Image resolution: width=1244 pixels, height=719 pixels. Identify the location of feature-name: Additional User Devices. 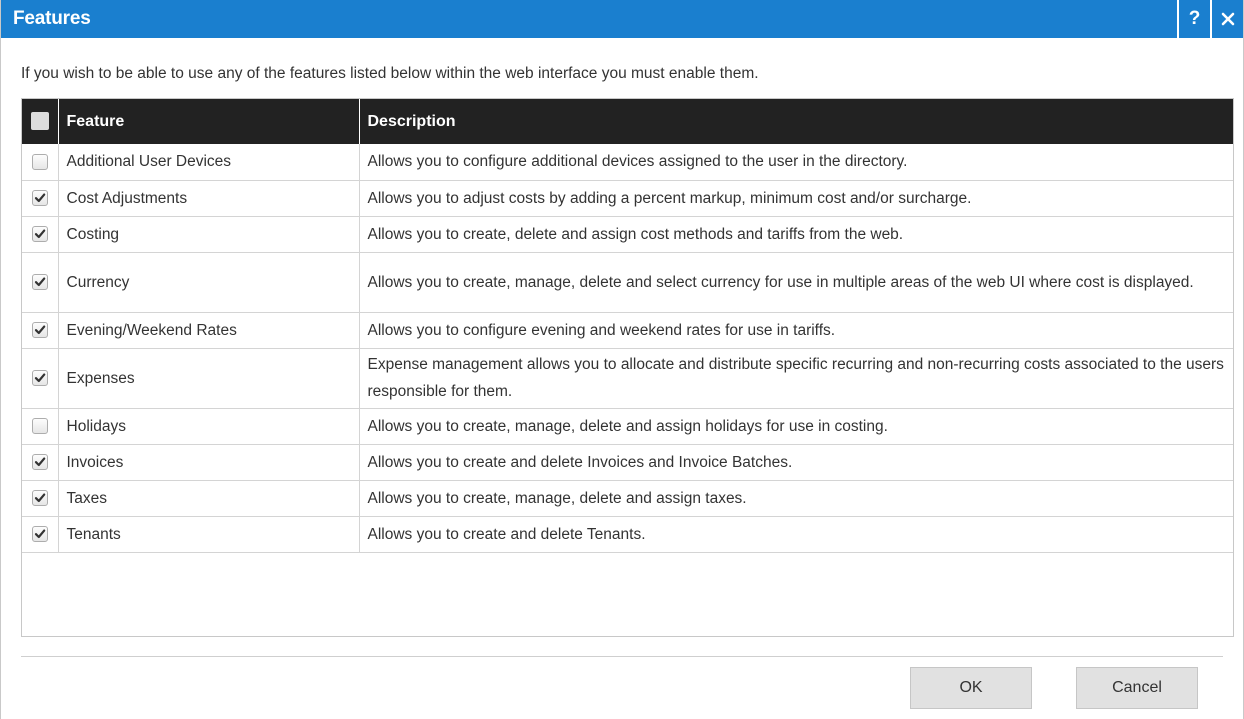
(209, 162).